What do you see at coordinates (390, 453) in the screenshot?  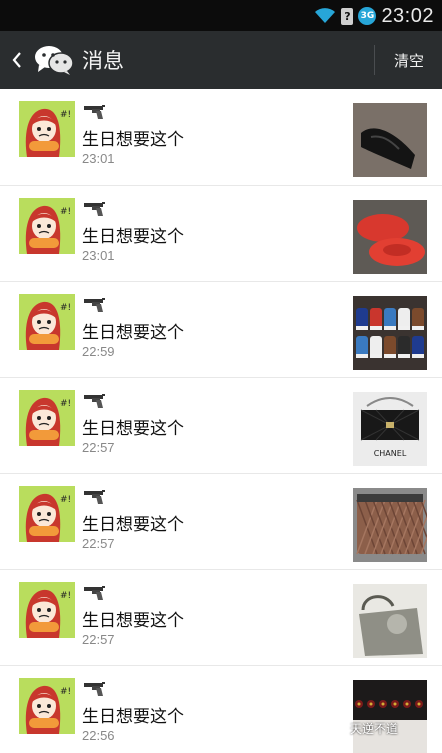 I see `svg-text: CHANEL` at bounding box center [390, 453].